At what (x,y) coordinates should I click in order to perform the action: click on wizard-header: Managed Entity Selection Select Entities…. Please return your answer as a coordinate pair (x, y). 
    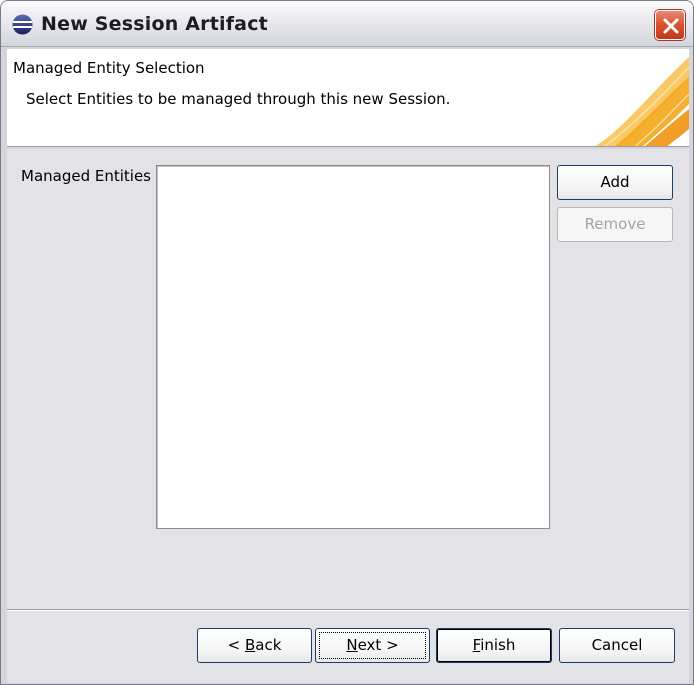
    Looking at the image, I should click on (348, 98).